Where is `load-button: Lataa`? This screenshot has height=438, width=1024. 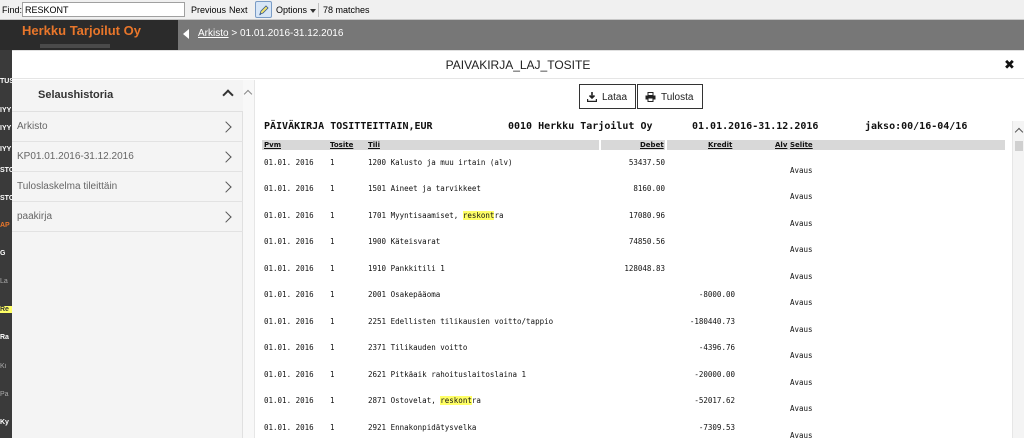 load-button: Lataa is located at coordinates (607, 96).